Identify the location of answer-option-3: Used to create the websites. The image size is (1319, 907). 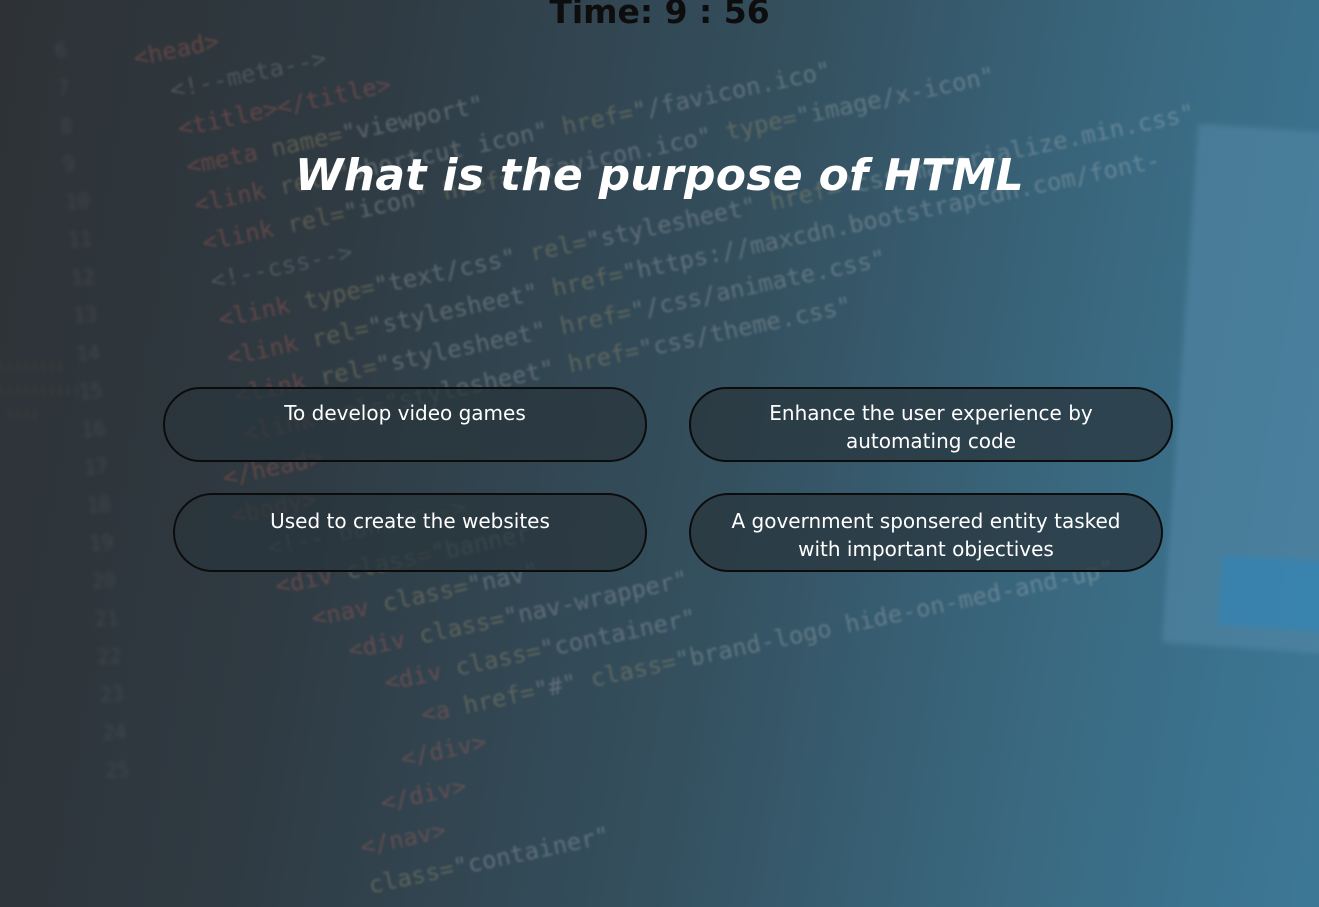
(410, 532).